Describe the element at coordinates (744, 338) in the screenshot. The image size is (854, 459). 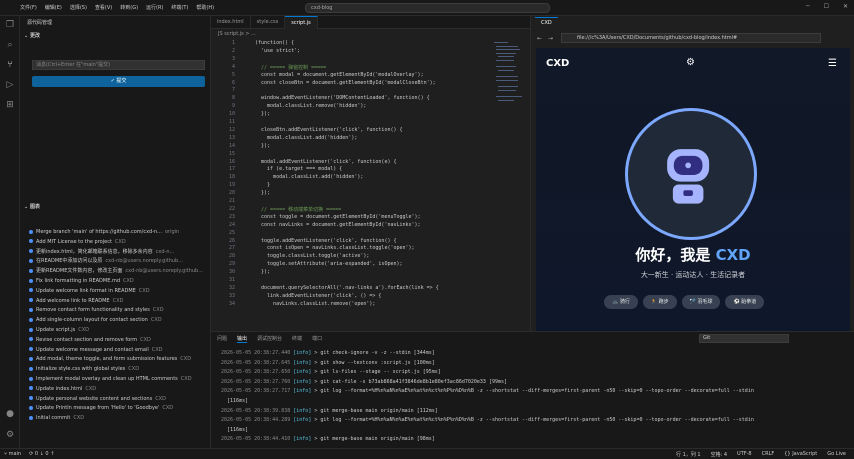
I see `output-channel-select: Git` at that location.